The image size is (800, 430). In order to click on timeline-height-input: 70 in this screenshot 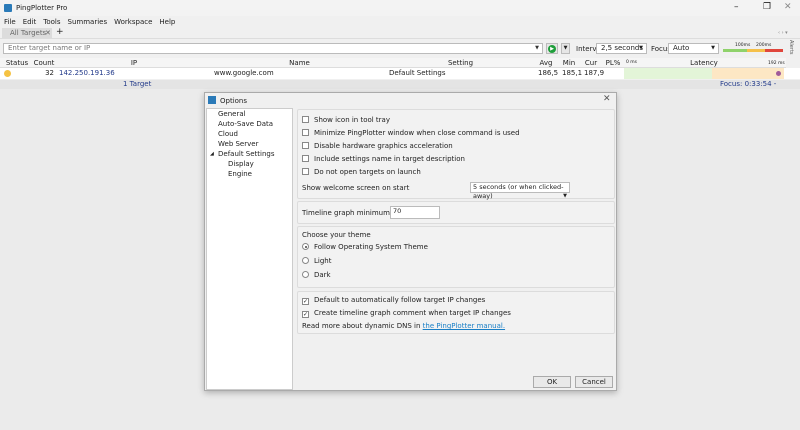, I will do `click(415, 212)`.